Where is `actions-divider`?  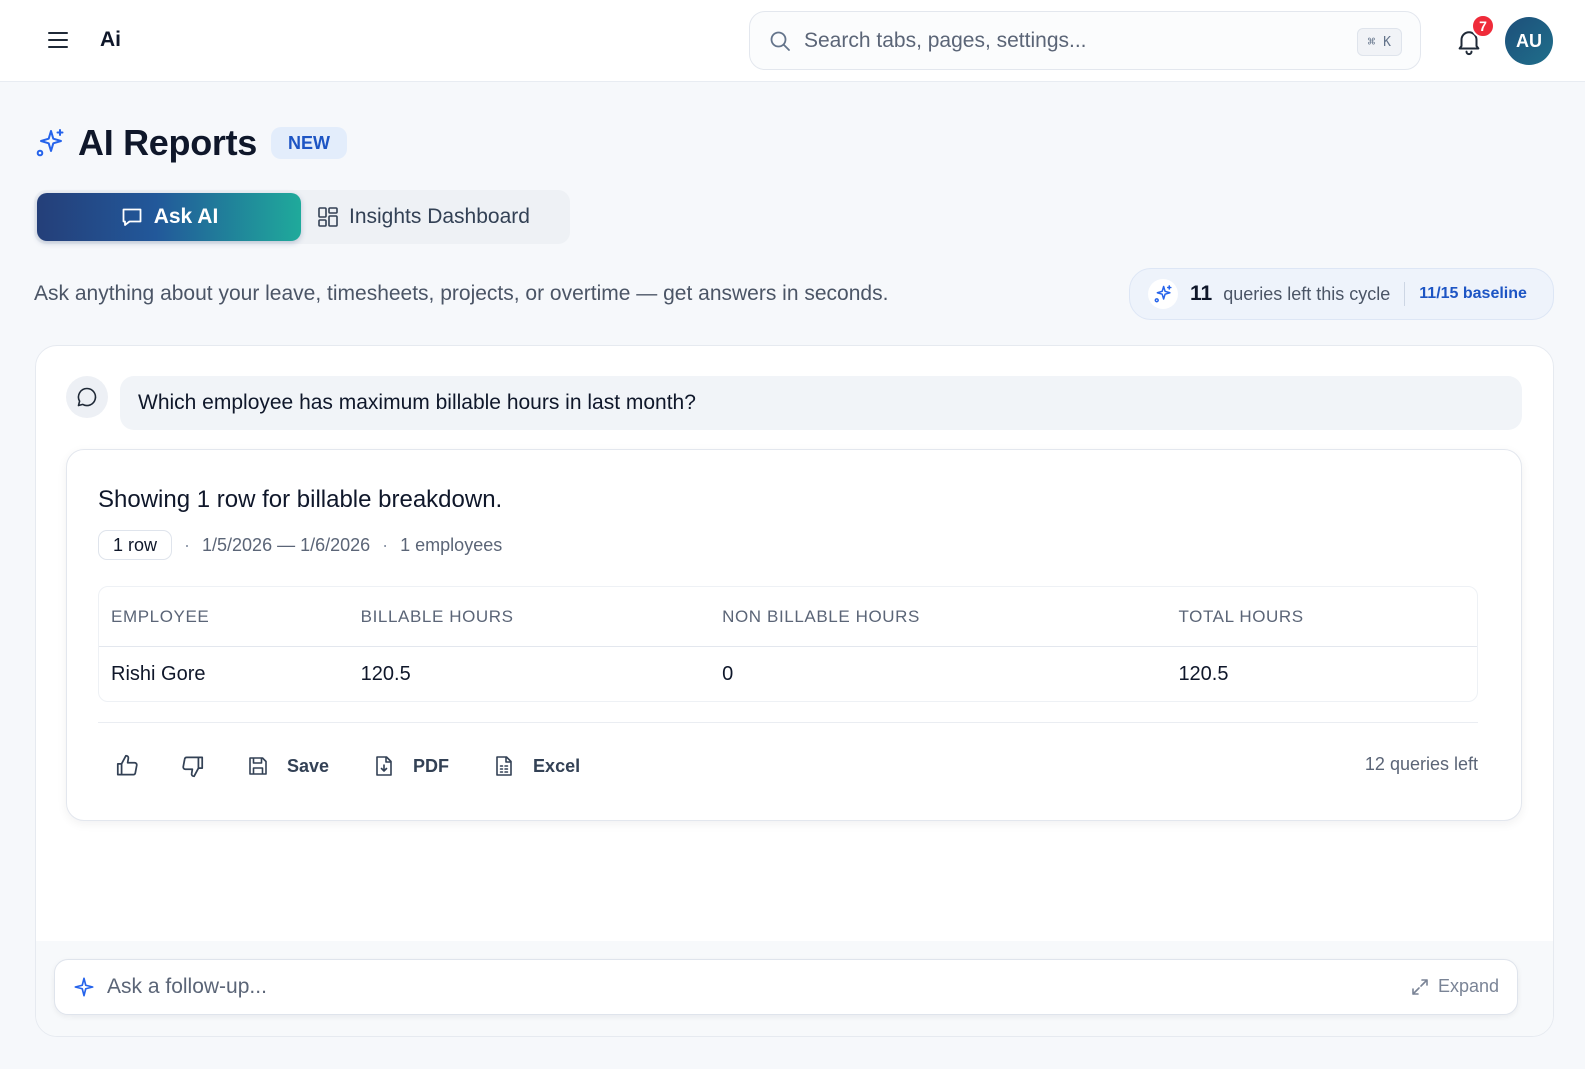
actions-divider is located at coordinates (788, 722).